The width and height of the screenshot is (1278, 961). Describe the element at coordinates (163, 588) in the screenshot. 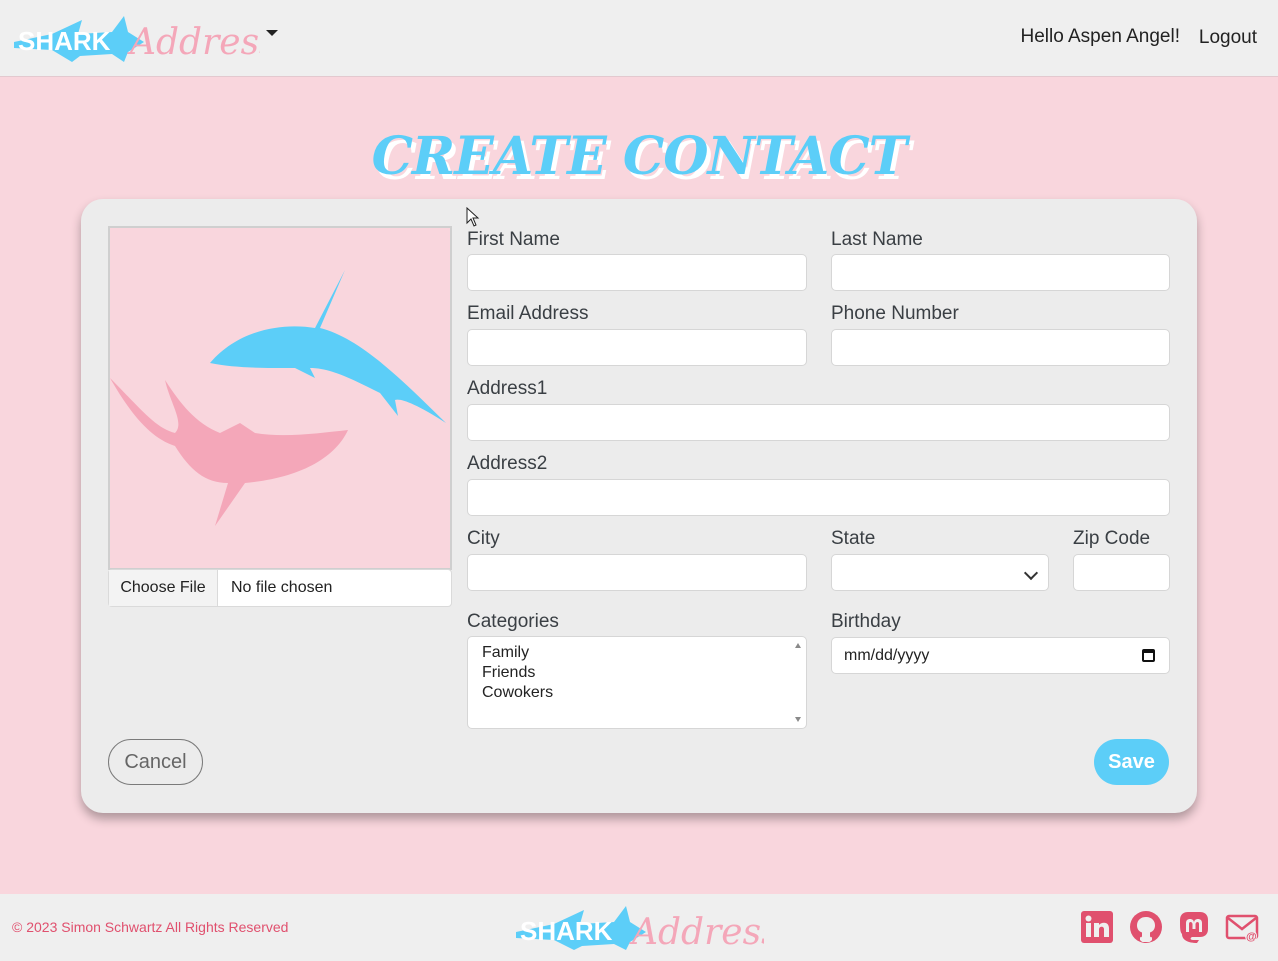

I see `choose-file-button: Choose File` at that location.